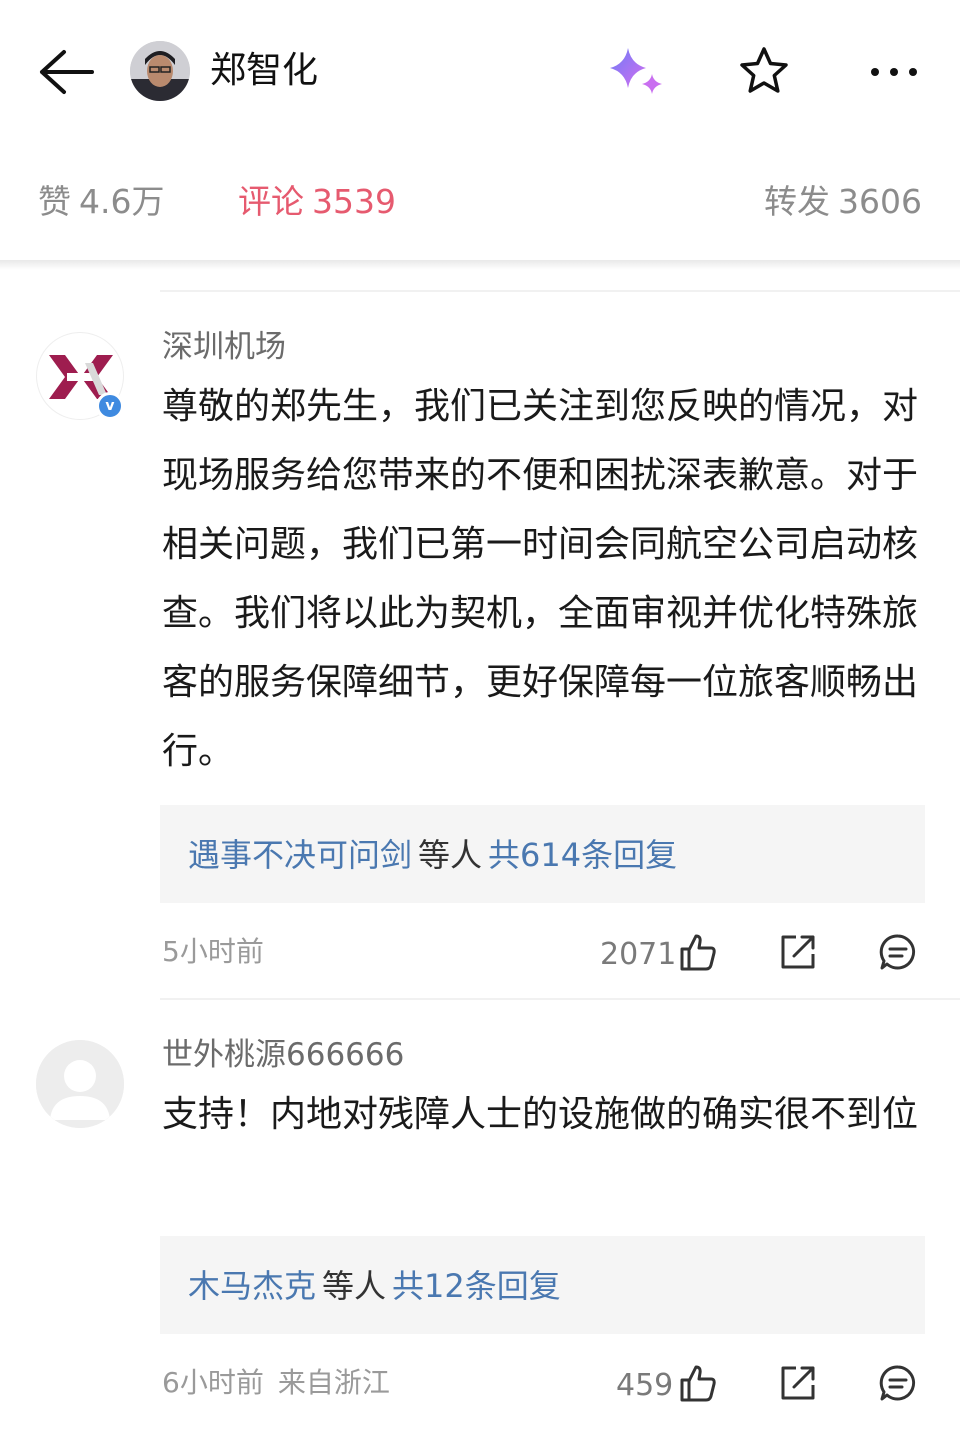 The height and width of the screenshot is (1442, 960). I want to click on commenter-avatar, so click(80, 1084).